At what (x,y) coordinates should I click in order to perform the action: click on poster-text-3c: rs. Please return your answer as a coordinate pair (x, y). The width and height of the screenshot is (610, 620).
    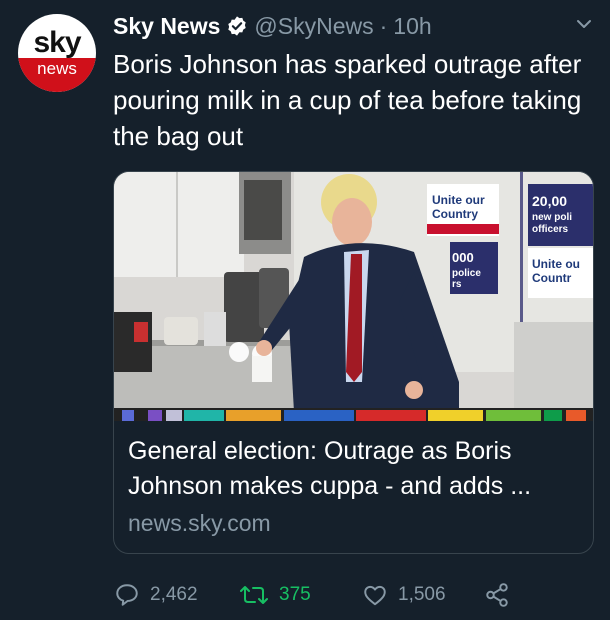
    Looking at the image, I should click on (457, 284).